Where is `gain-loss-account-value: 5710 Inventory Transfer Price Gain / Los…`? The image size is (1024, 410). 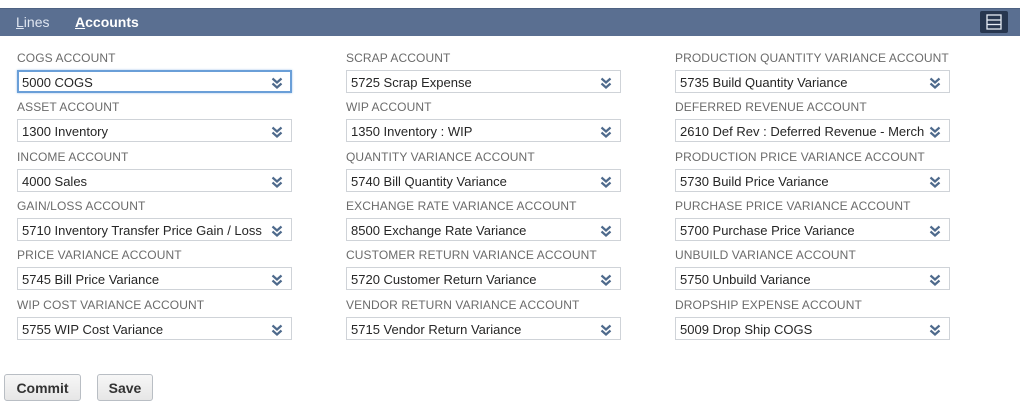
gain-loss-account-value: 5710 Inventory Transfer Price Gain / Los… is located at coordinates (142, 230).